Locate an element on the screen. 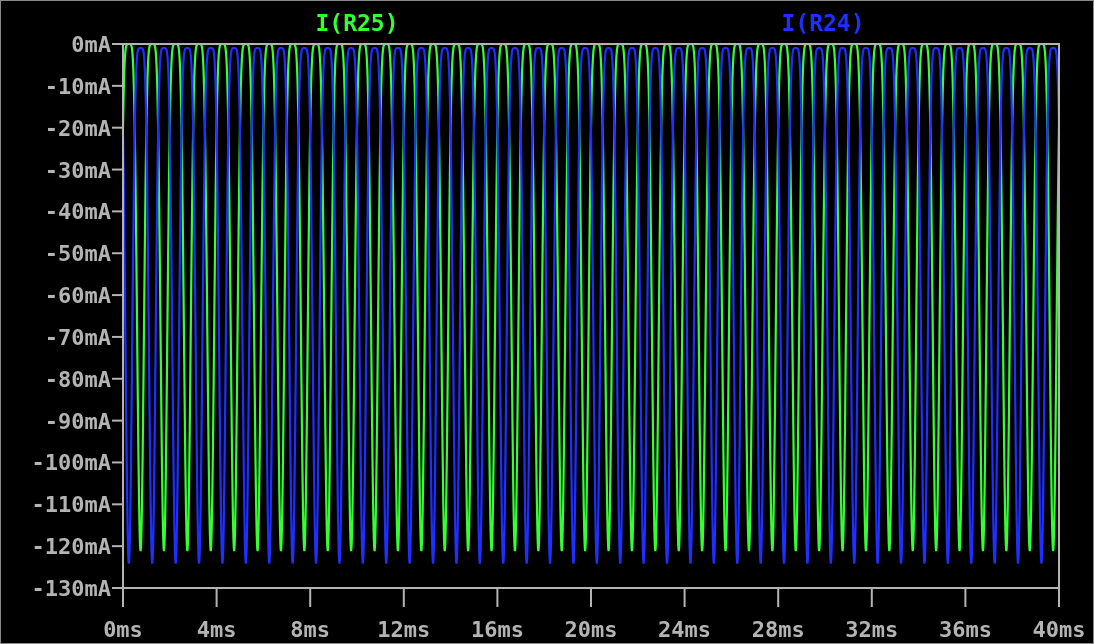  x-axis-tick-label: 0ms is located at coordinates (123, 629).